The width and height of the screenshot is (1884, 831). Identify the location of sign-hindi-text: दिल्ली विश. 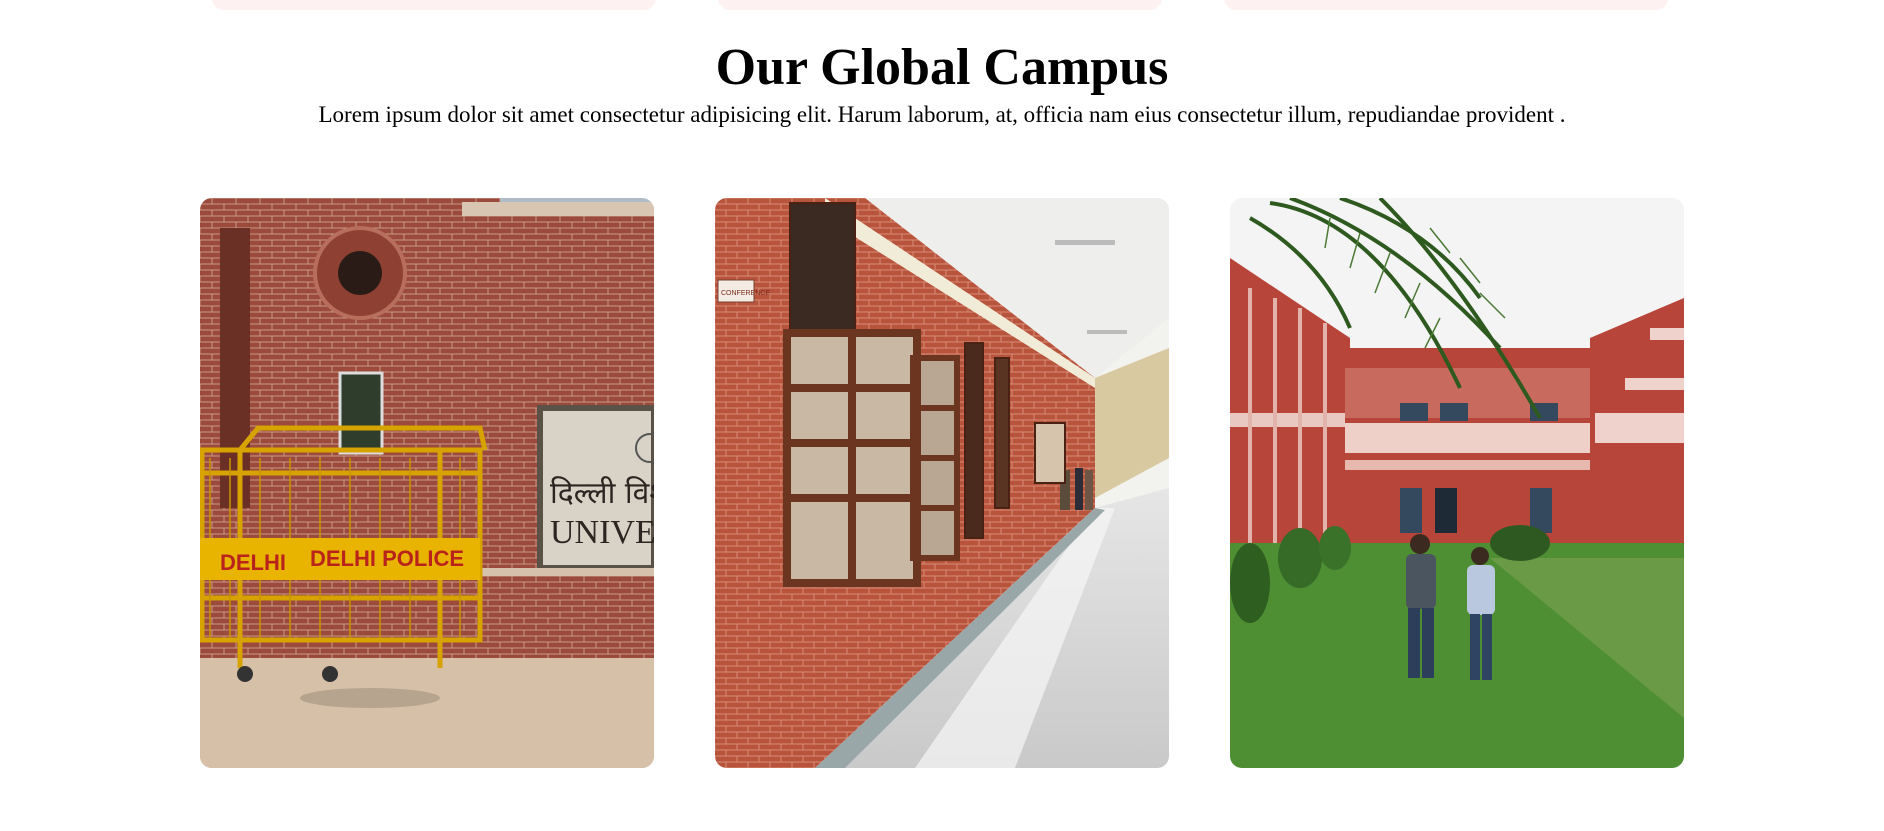
(602, 493).